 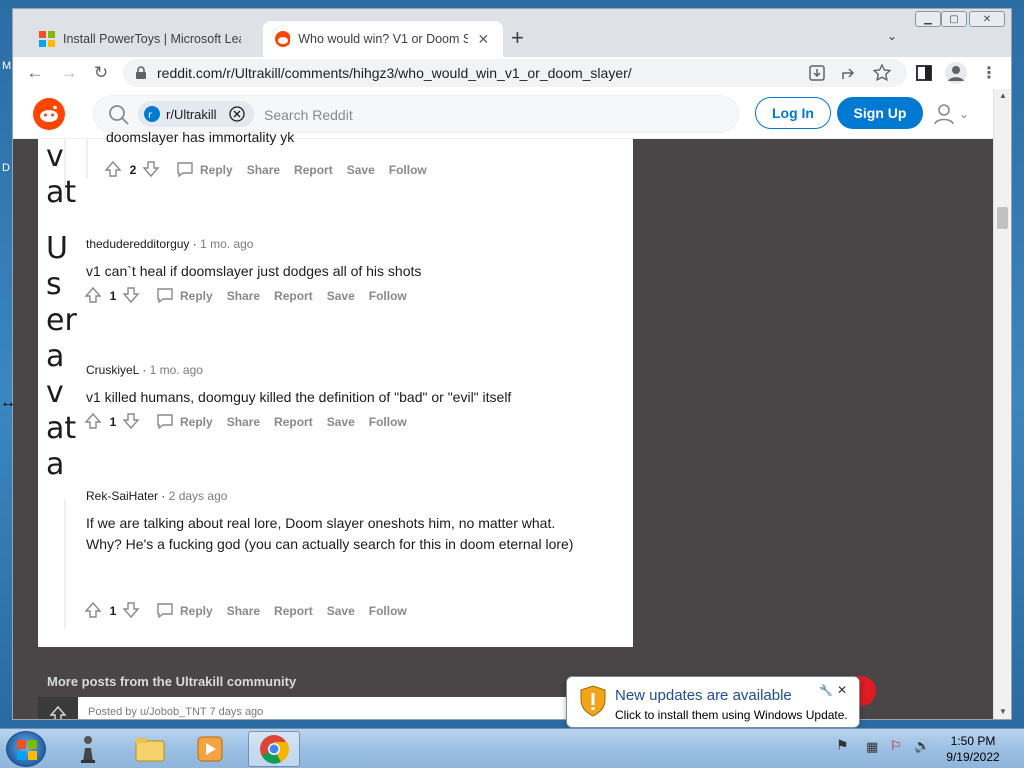 I want to click on maximize-button: ▢, so click(x=954, y=19).